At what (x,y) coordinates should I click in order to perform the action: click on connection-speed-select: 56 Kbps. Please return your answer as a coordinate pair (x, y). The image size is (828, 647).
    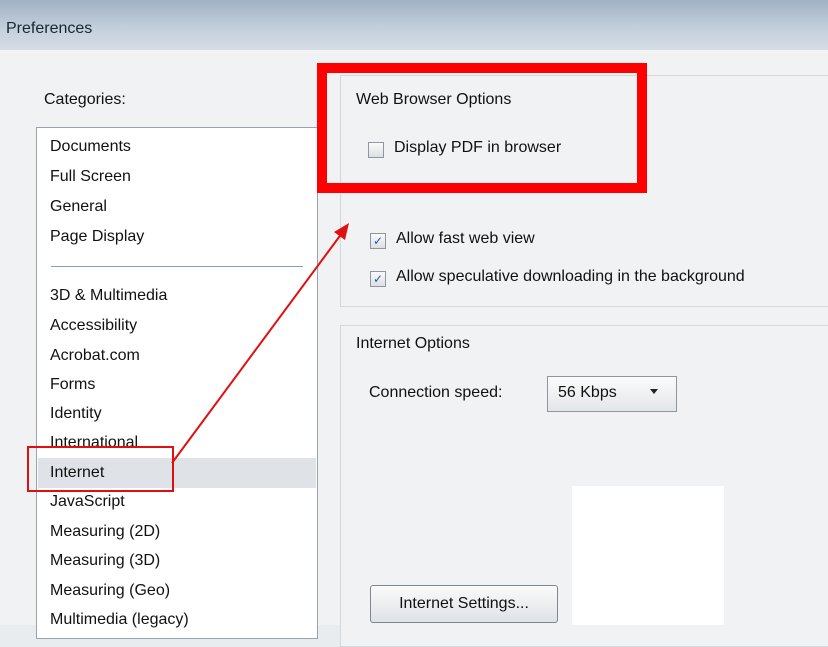
    Looking at the image, I should click on (612, 394).